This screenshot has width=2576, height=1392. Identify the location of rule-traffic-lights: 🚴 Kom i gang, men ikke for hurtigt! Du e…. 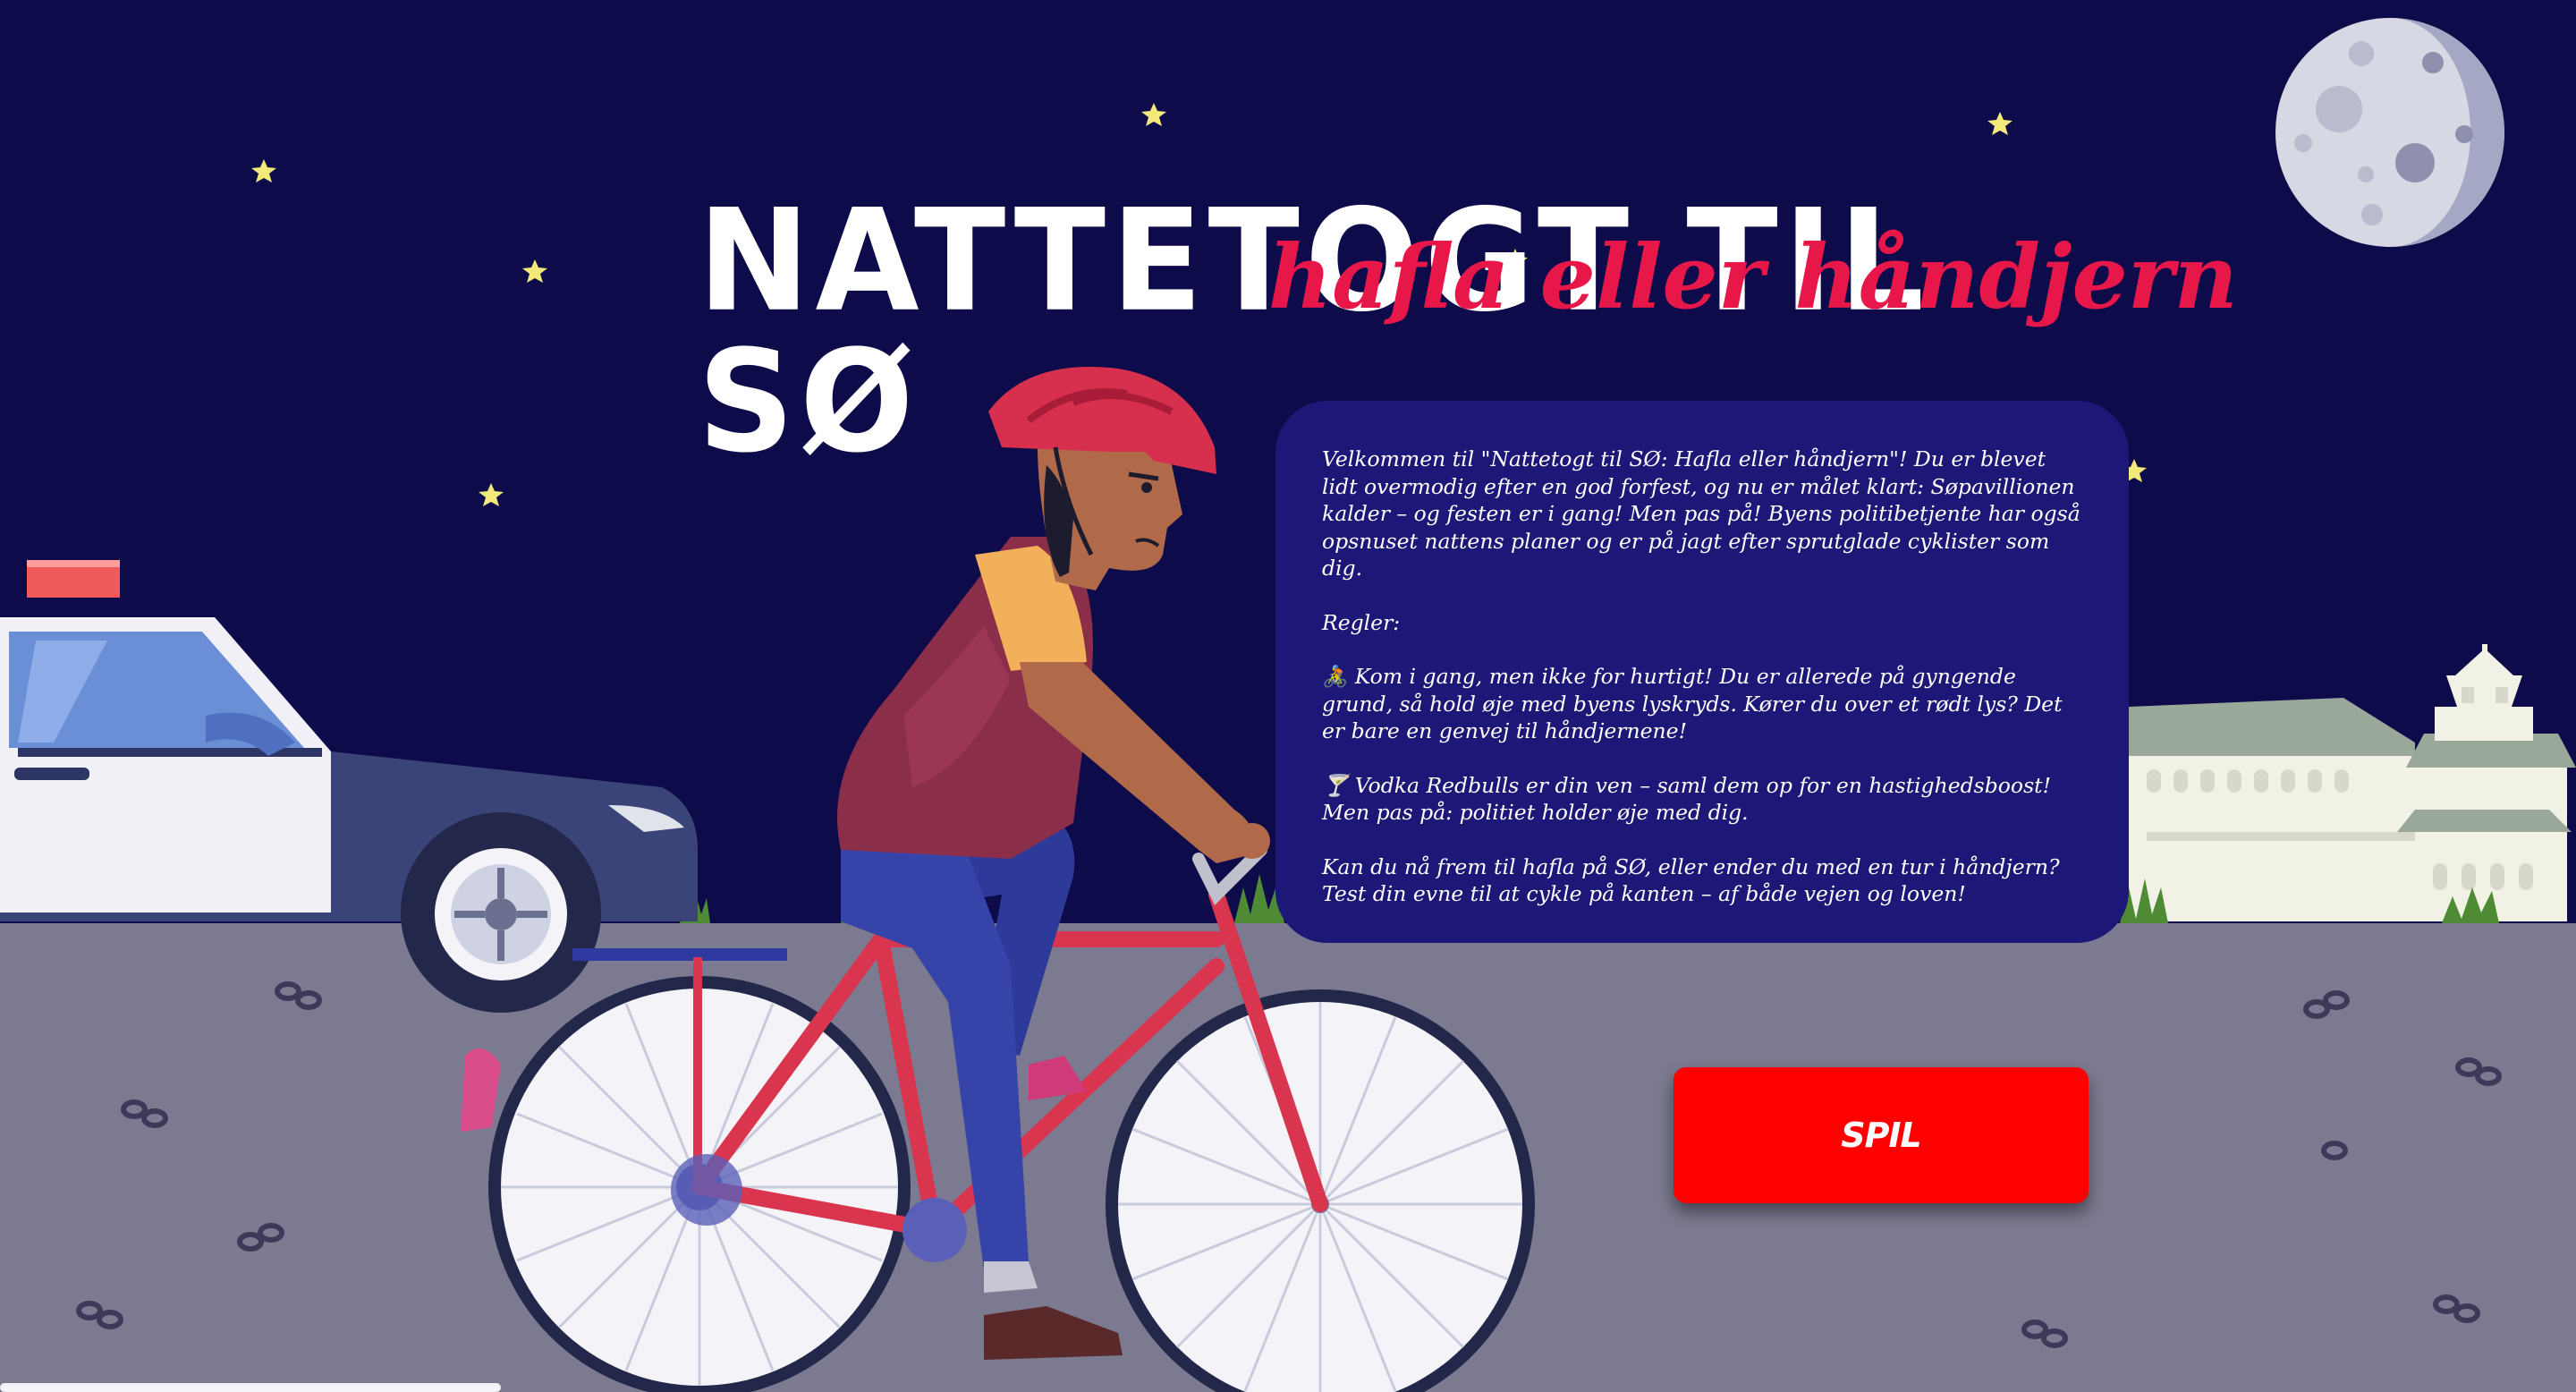
(1692, 703).